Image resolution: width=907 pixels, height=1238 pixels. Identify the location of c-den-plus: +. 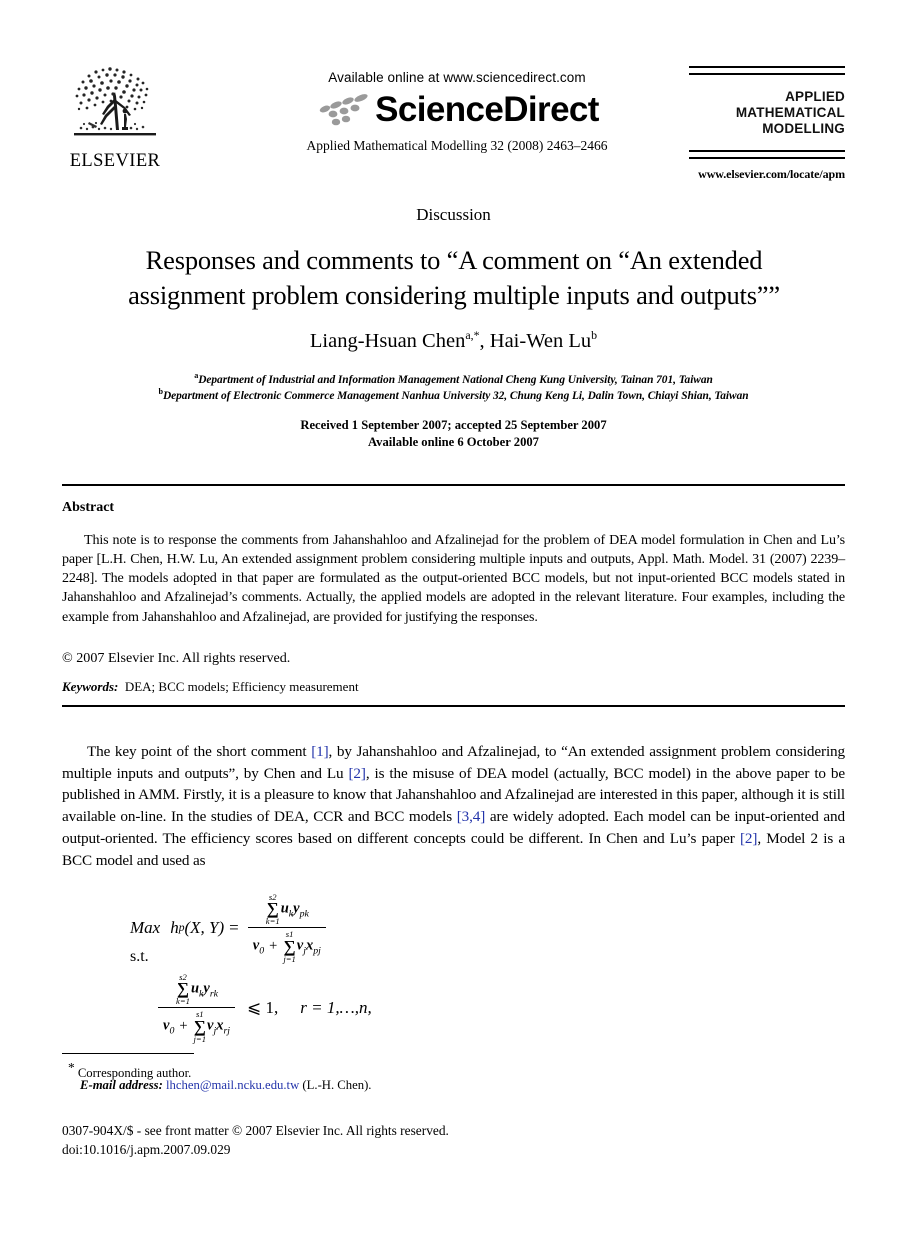
(183, 1026).